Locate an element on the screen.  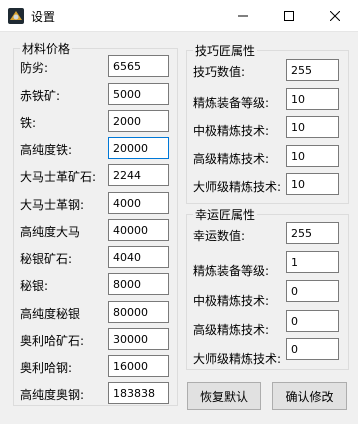
material-label: 高纯度奥钢: is located at coordinates (52, 395).